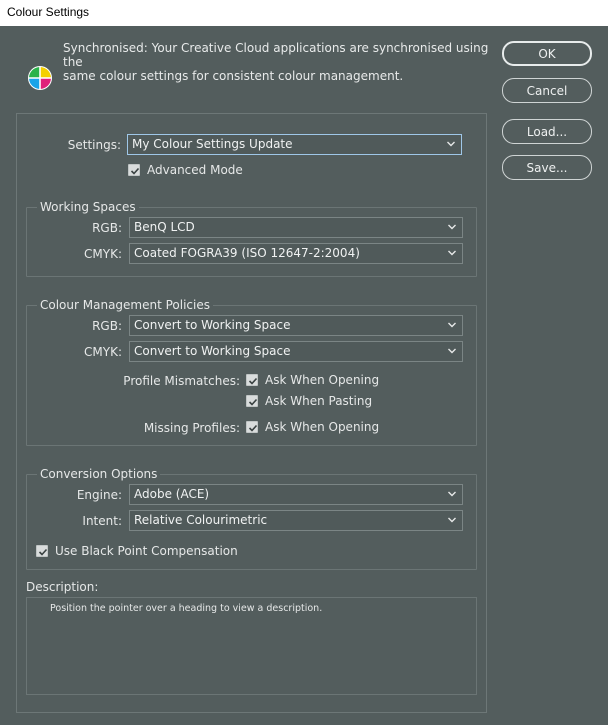 The width and height of the screenshot is (608, 725). Describe the element at coordinates (62, 587) in the screenshot. I see `description-title: Description:` at that location.